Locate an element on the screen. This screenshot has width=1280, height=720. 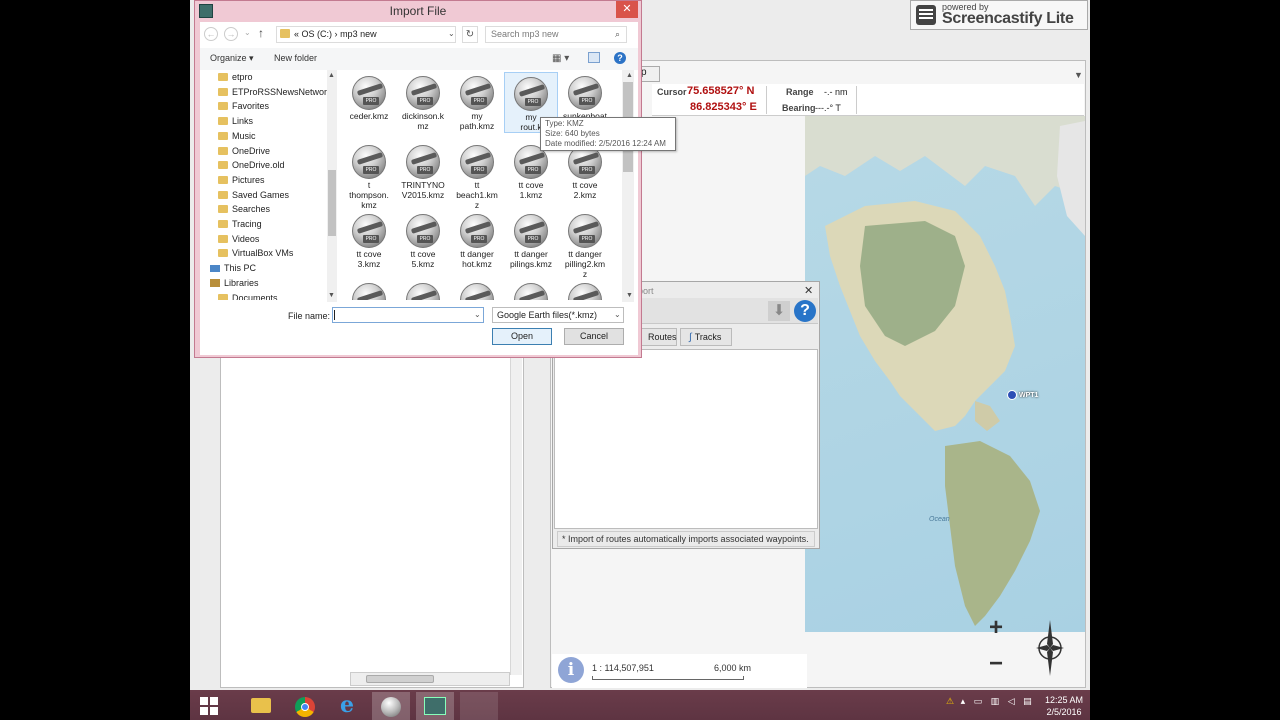
tree-item-label: etpro is located at coordinates (242, 77).